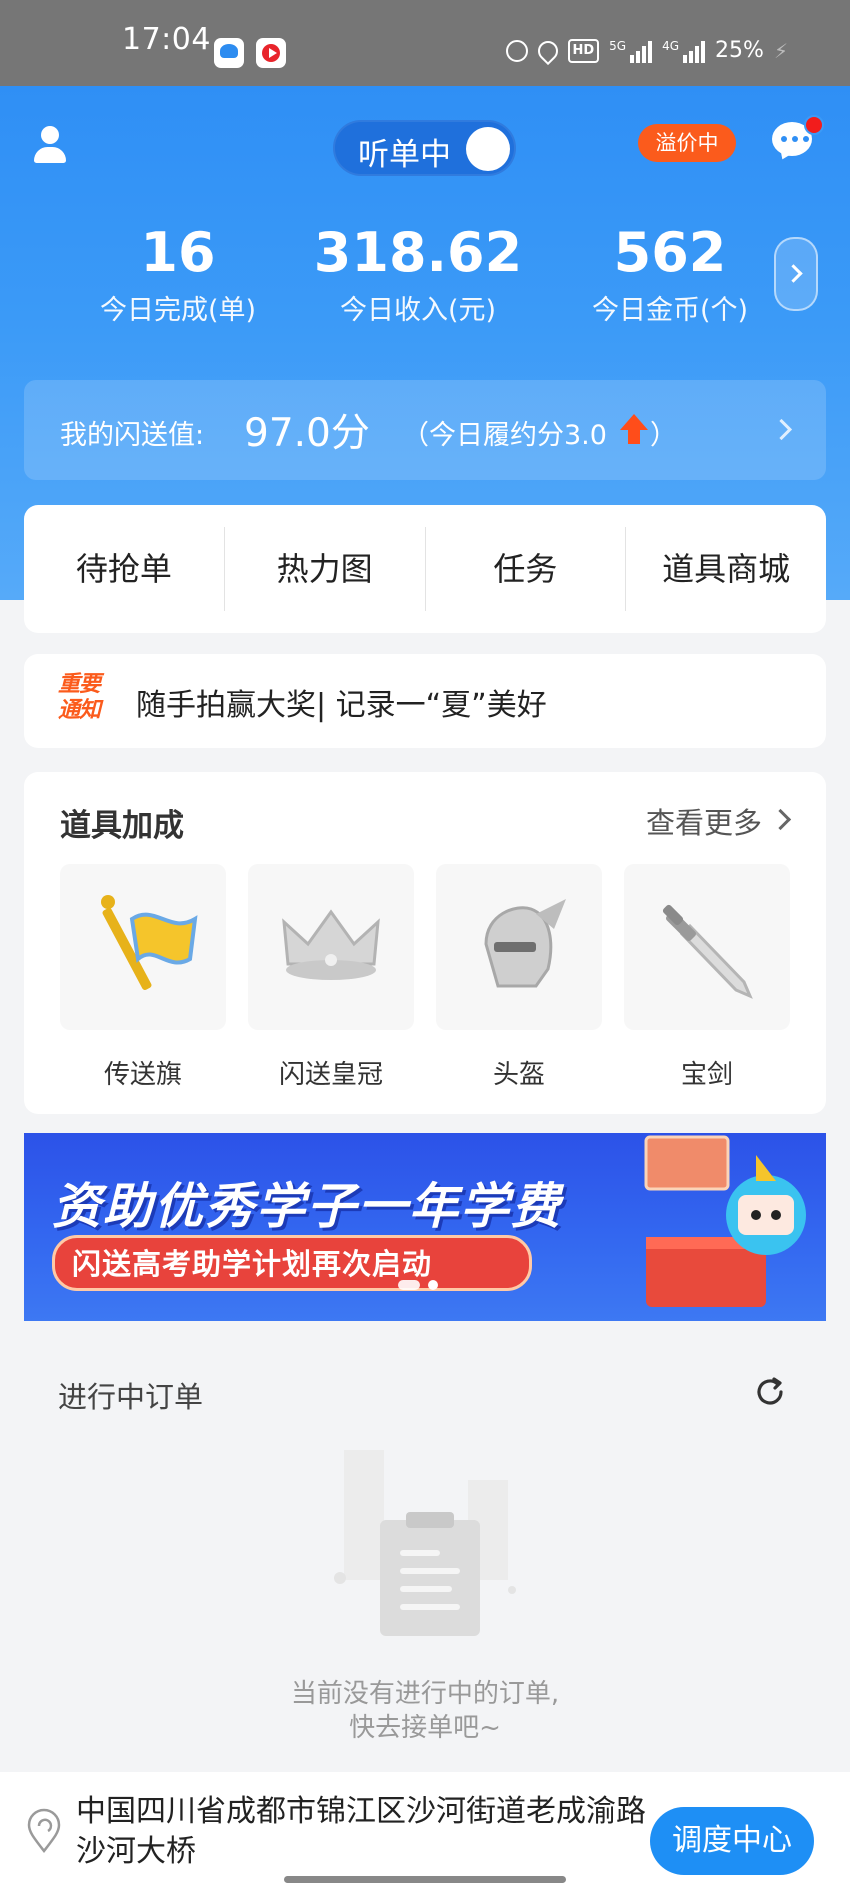 The image size is (850, 1889). I want to click on stat-value: 318.62, so click(418, 252).